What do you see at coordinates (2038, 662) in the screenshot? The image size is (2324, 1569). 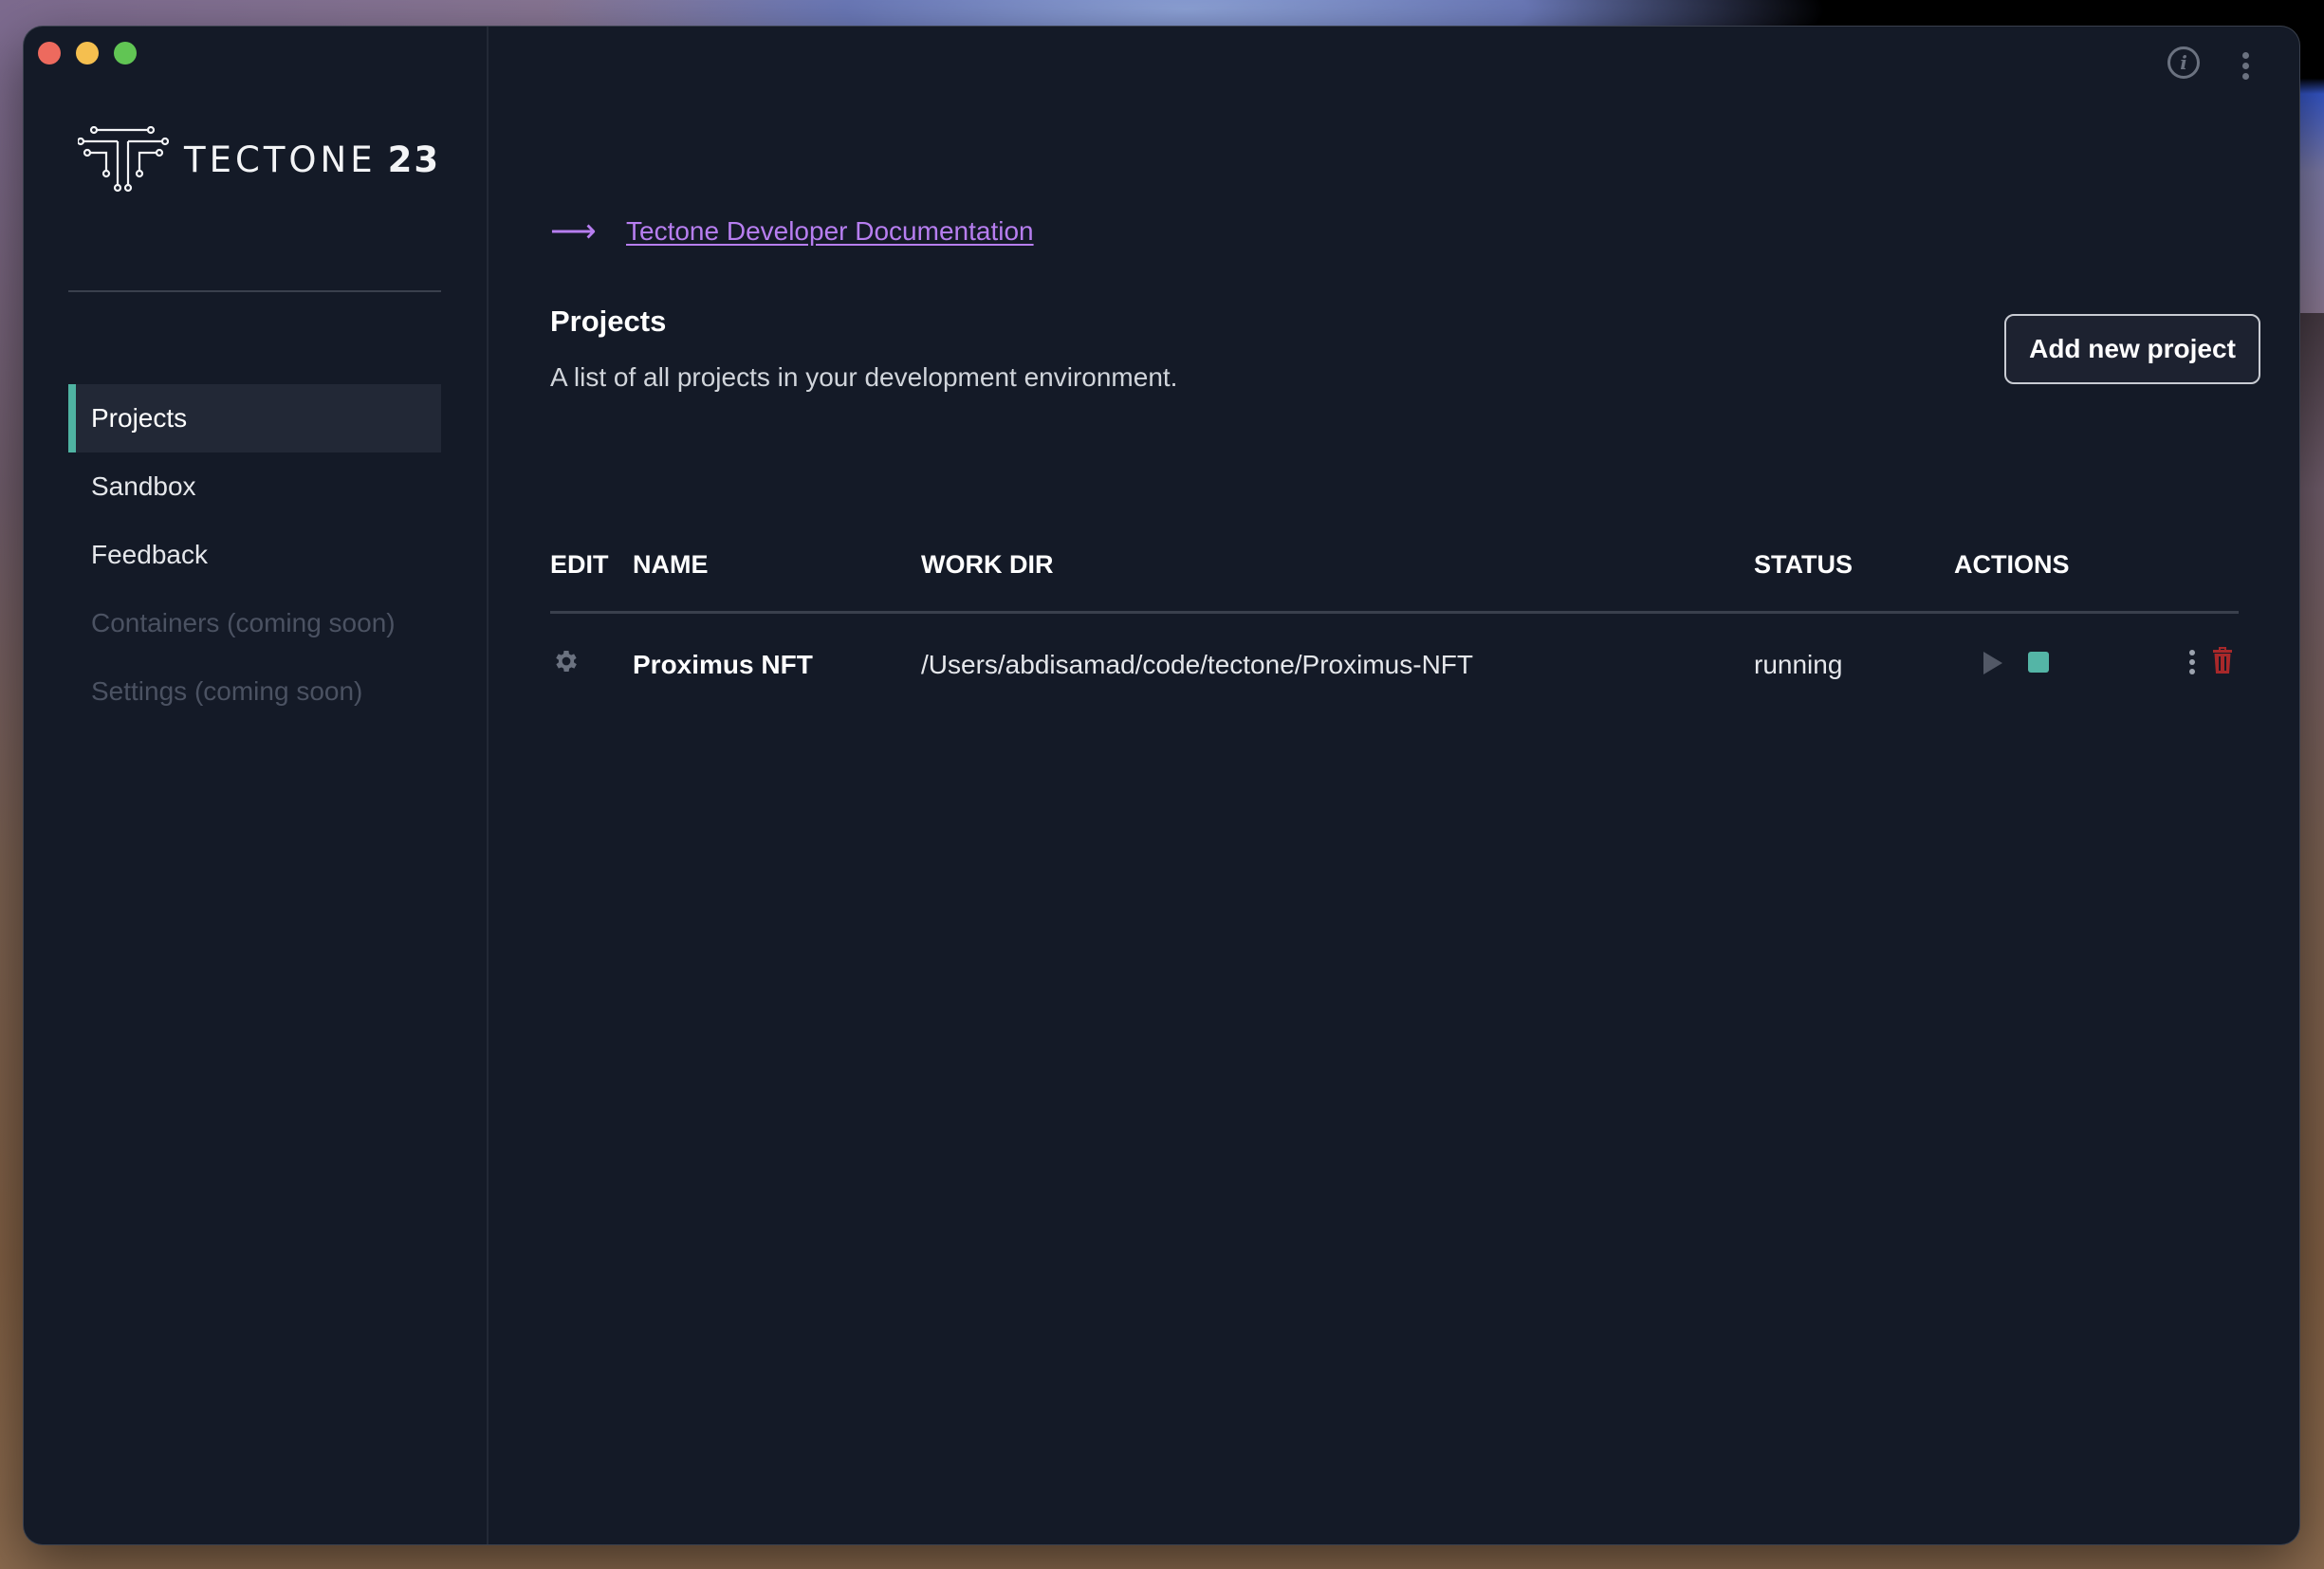 I see `stop-icon` at bounding box center [2038, 662].